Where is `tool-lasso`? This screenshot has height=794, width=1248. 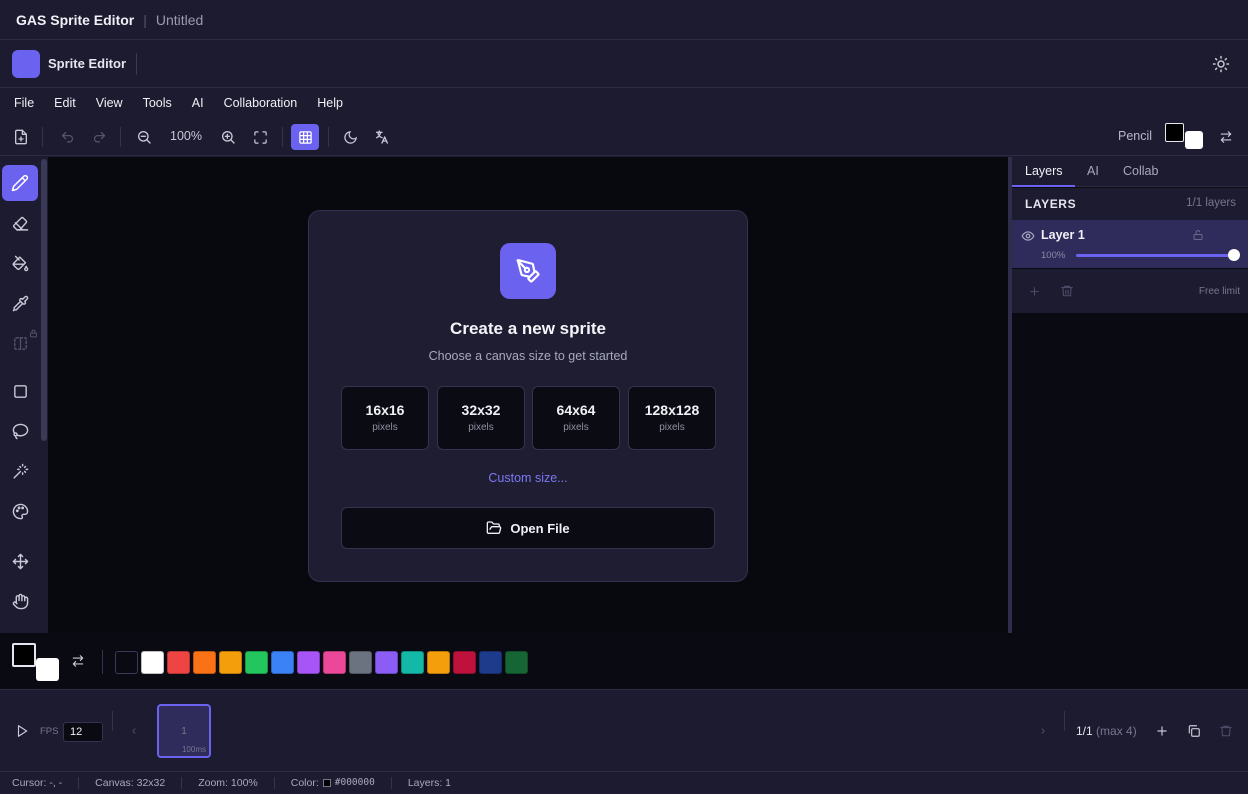
tool-lasso is located at coordinates (20, 431).